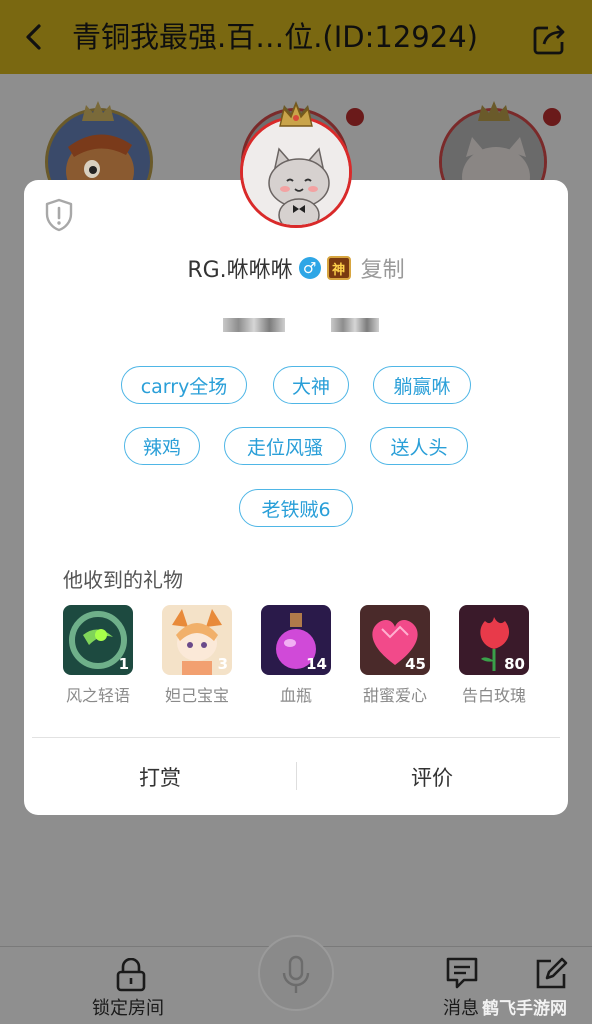 Image resolution: width=592 pixels, height=1024 pixels. I want to click on report-shield-icon, so click(59, 215).